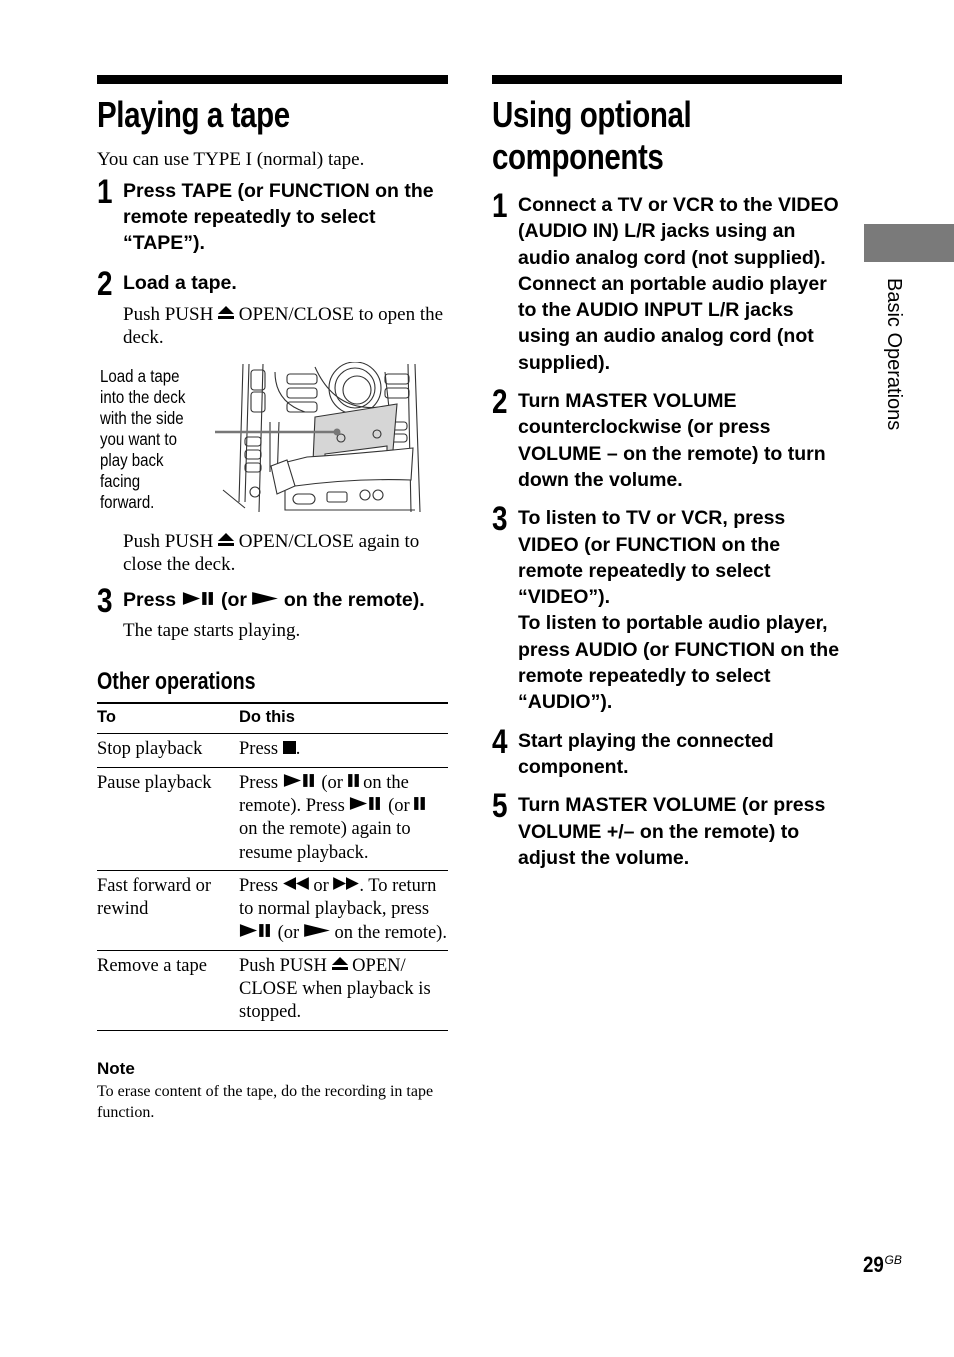 This screenshot has height=1357, width=954. I want to click on page-number: 29GB, so click(884, 1265).